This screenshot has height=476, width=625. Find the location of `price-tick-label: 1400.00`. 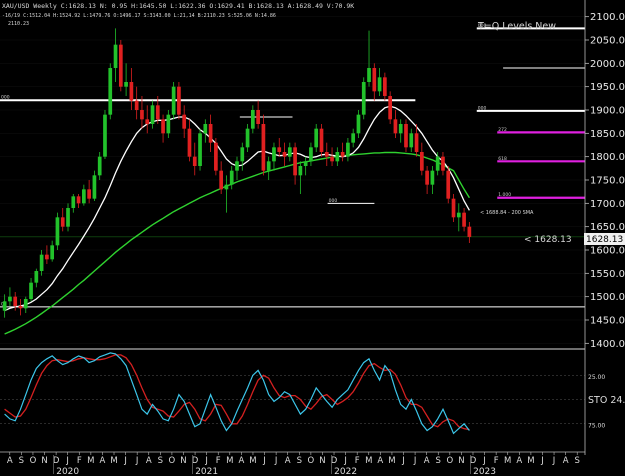

price-tick-label: 1400.00 is located at coordinates (607, 344).